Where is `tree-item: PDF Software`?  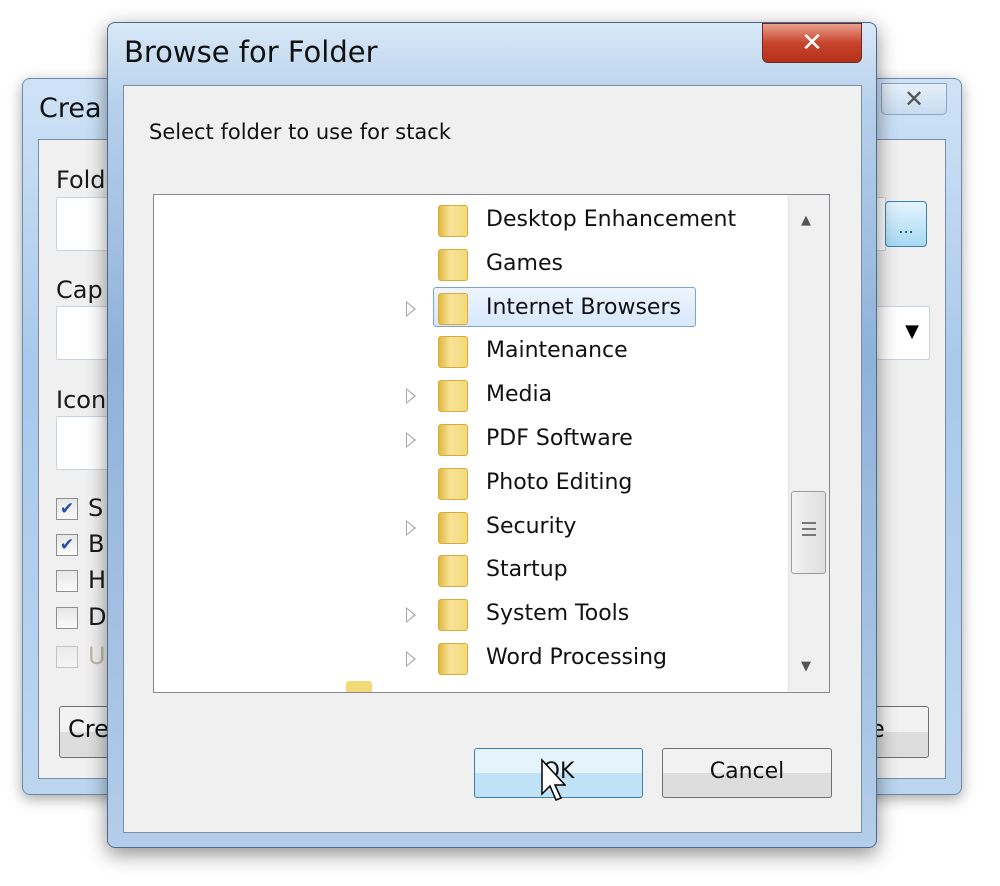
tree-item: PDF Software is located at coordinates (474, 440).